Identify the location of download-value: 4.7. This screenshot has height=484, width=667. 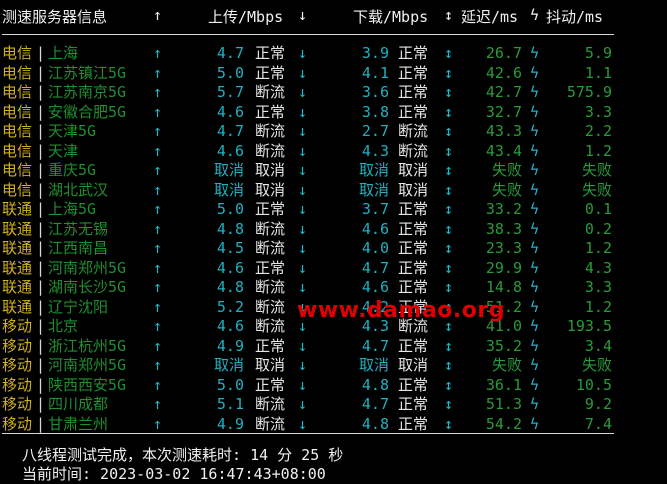
(375, 404).